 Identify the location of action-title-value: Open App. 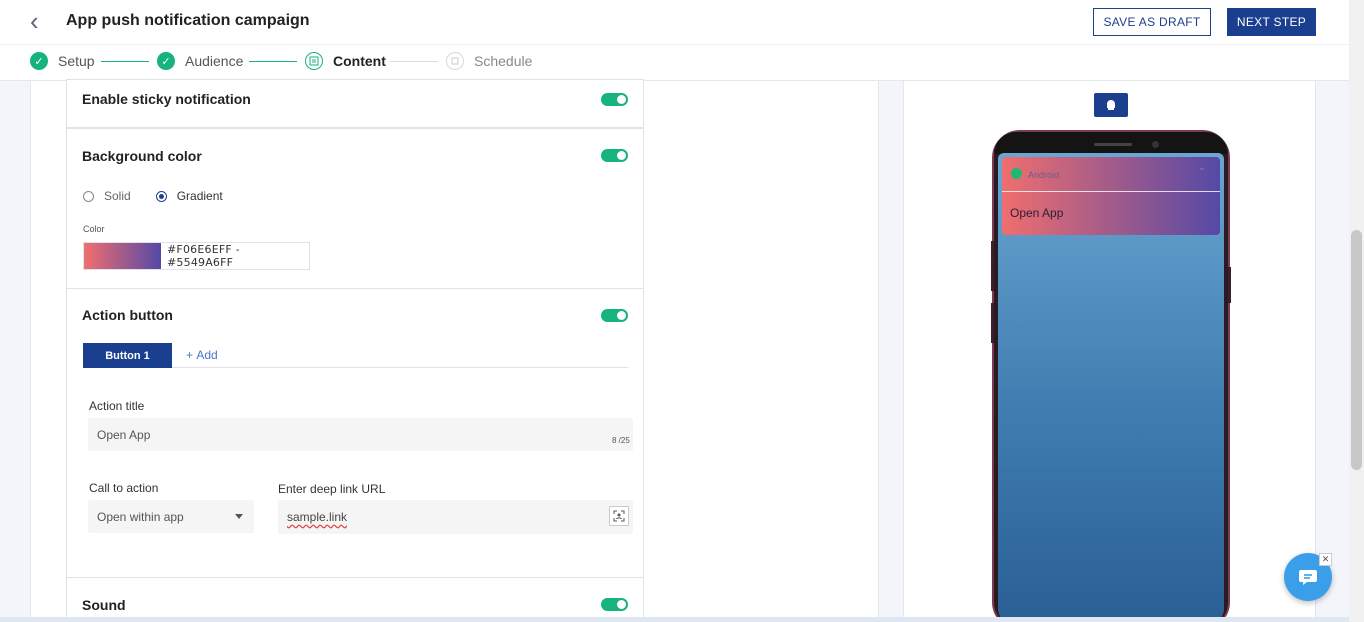
(124, 434).